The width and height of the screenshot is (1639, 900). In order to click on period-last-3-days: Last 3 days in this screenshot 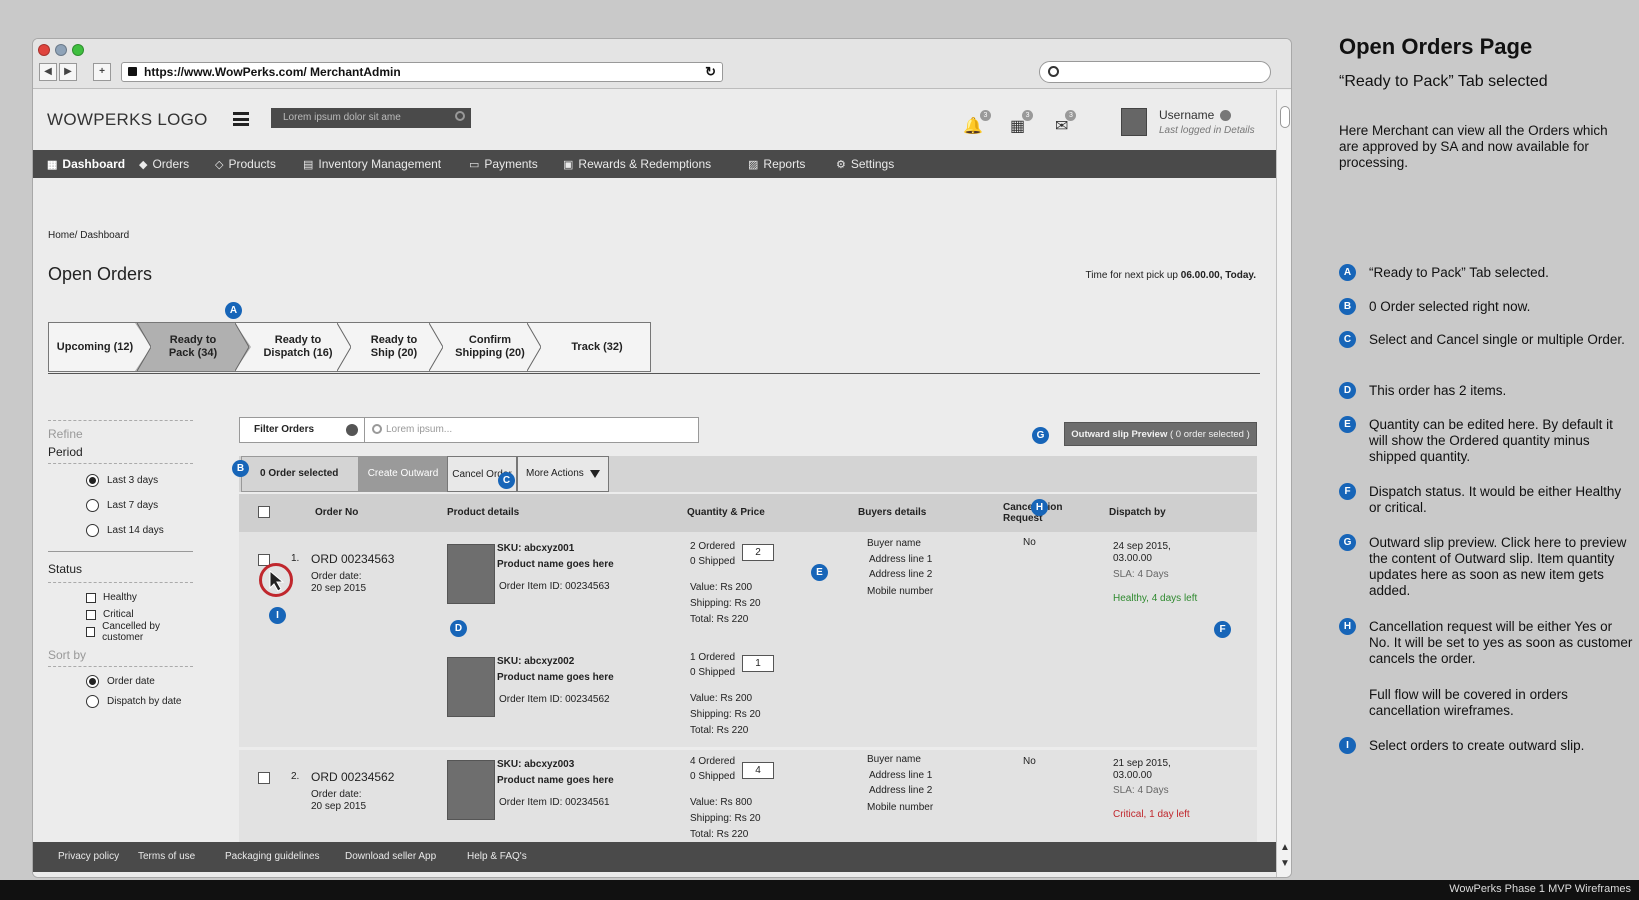, I will do `click(139, 480)`.